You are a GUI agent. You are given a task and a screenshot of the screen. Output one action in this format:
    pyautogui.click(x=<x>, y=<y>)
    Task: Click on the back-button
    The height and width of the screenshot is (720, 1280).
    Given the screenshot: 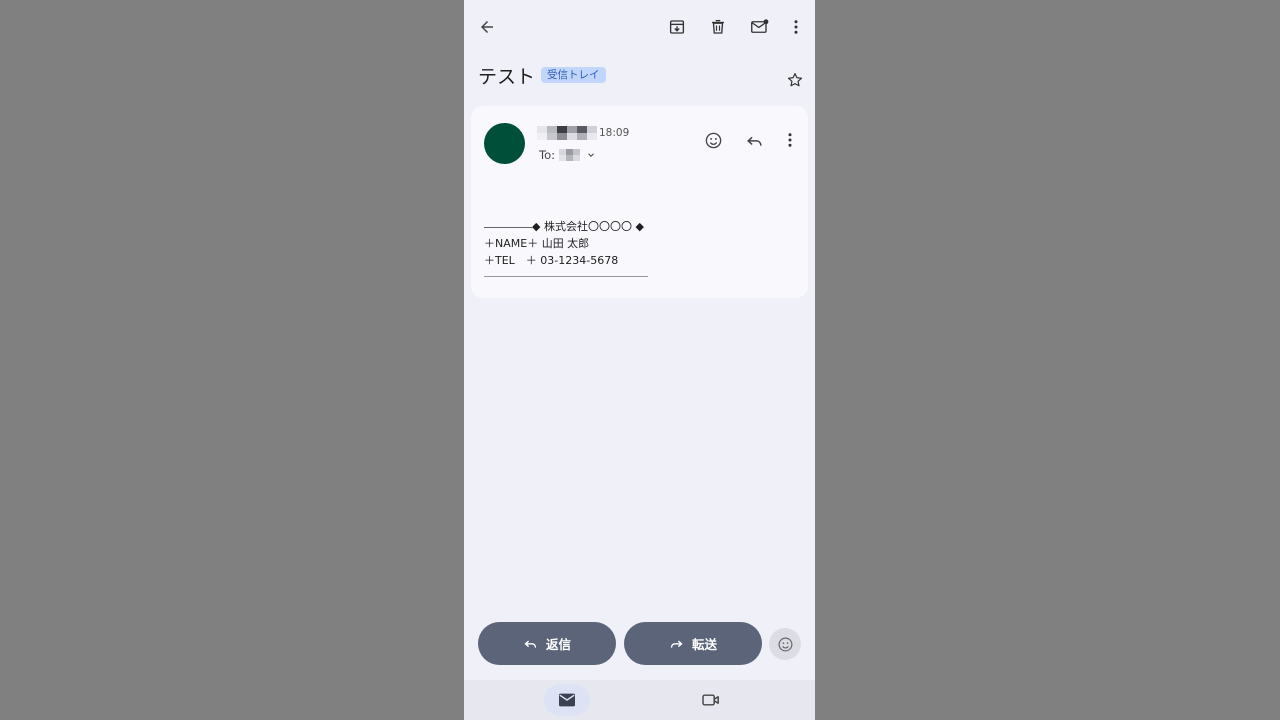 What is the action you would take?
    pyautogui.click(x=487, y=27)
    